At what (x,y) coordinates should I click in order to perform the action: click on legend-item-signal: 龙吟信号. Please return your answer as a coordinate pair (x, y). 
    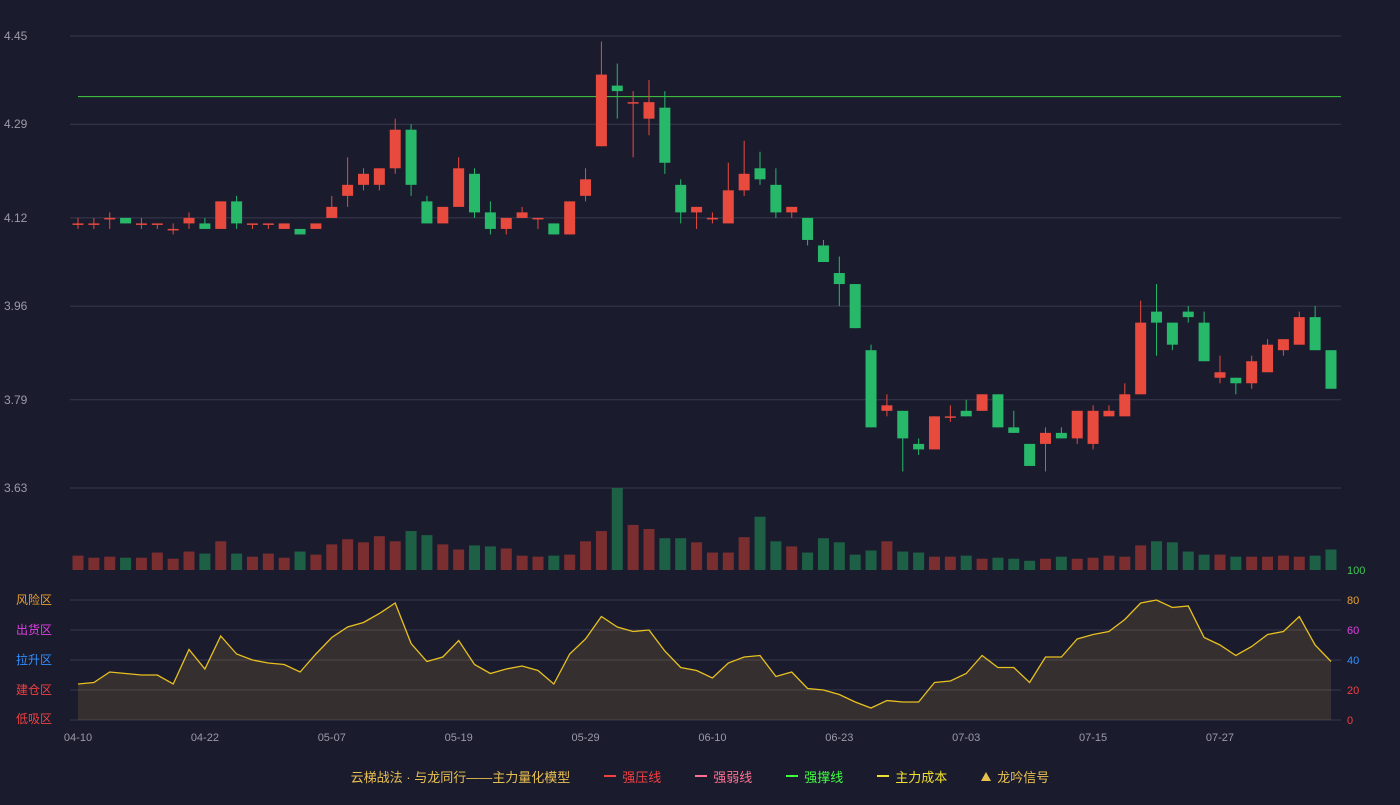
    Looking at the image, I should click on (1015, 776).